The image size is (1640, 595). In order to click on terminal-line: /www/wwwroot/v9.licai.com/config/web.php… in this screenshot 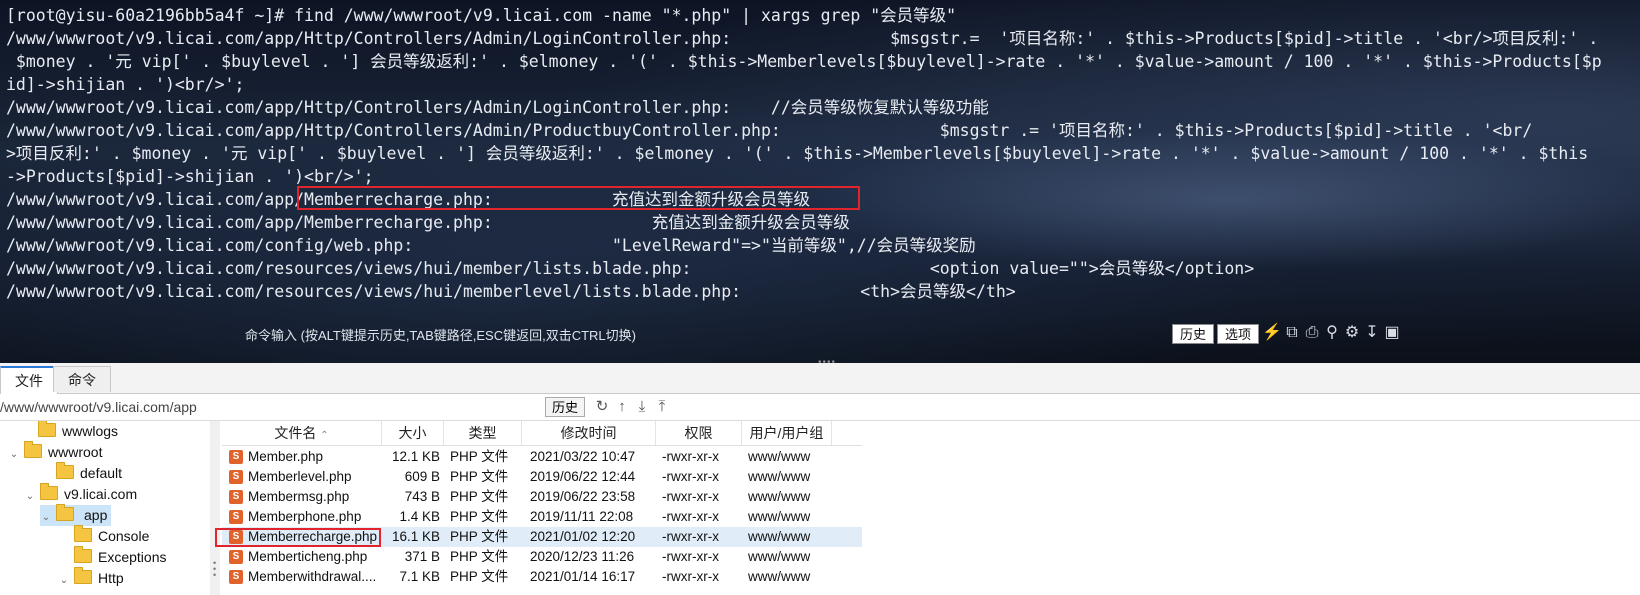, I will do `click(491, 245)`.